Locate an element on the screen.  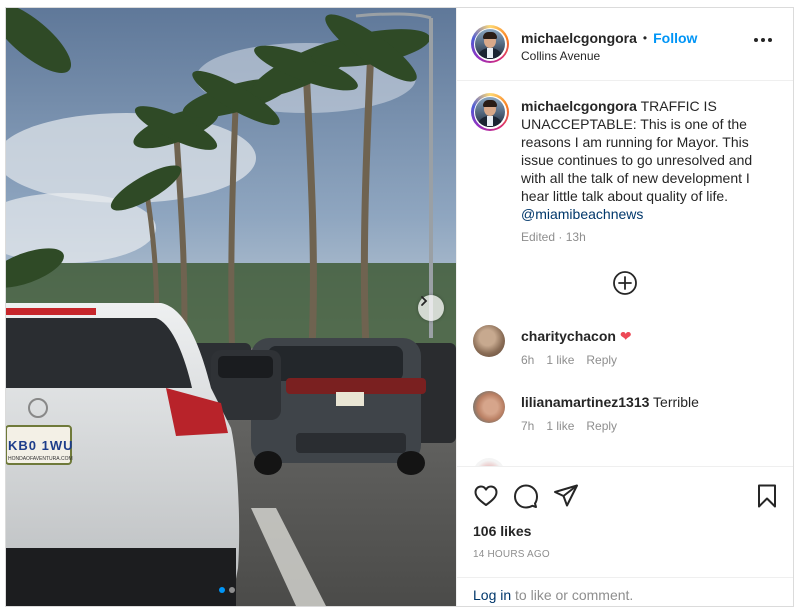
carousel-next-button is located at coordinates (431, 308).